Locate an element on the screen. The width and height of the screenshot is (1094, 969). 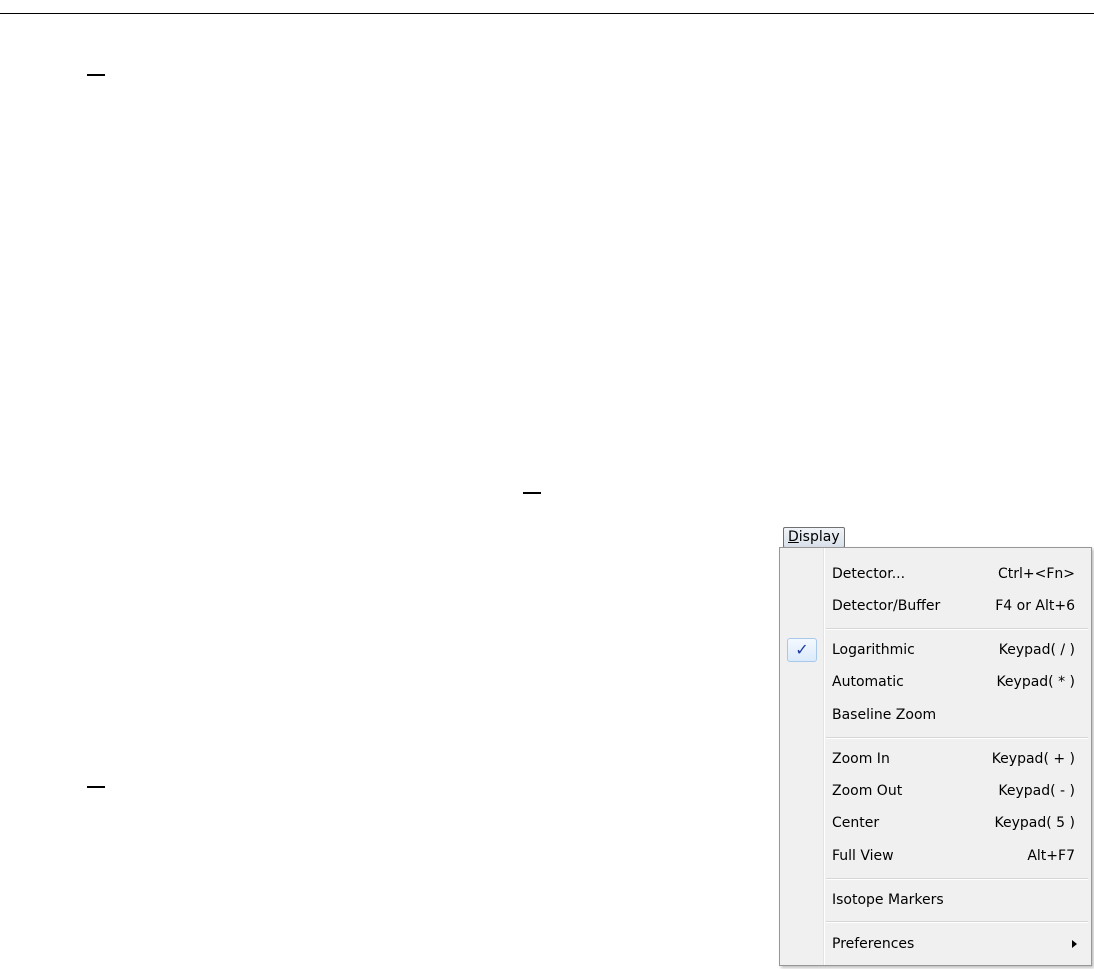
menu-item-shortcut: Ctrl+<Fn> is located at coordinates (1036, 574).